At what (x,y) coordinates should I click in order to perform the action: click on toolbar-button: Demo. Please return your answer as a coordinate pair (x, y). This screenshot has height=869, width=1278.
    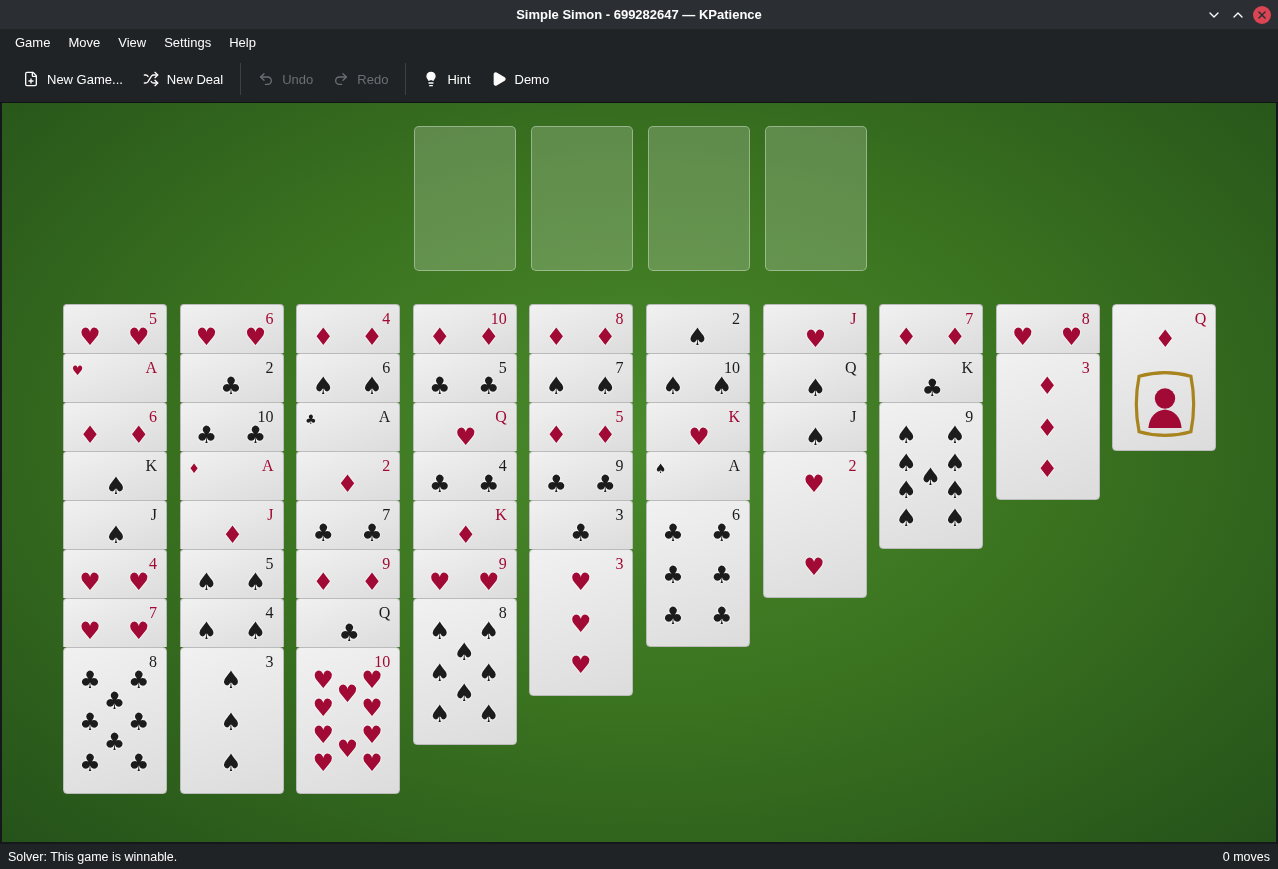
    Looking at the image, I should click on (520, 79).